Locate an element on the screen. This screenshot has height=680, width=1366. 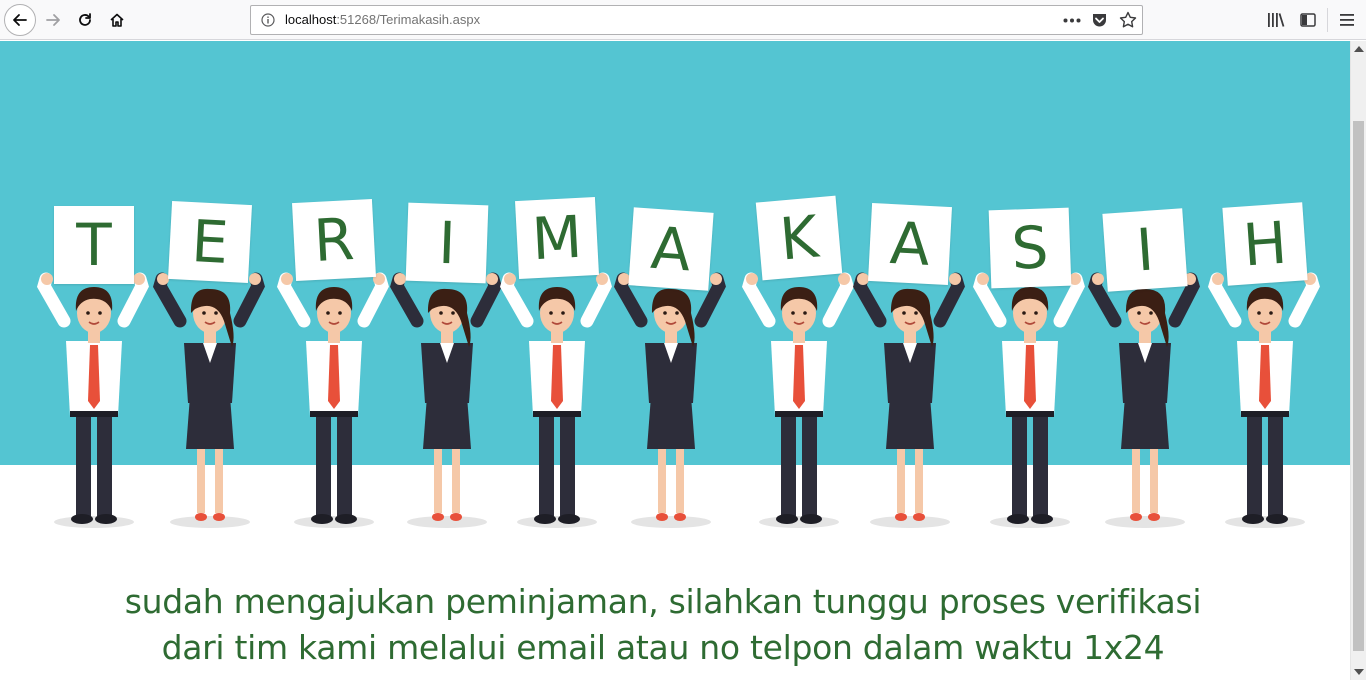
sign-letter: R is located at coordinates (334, 240).